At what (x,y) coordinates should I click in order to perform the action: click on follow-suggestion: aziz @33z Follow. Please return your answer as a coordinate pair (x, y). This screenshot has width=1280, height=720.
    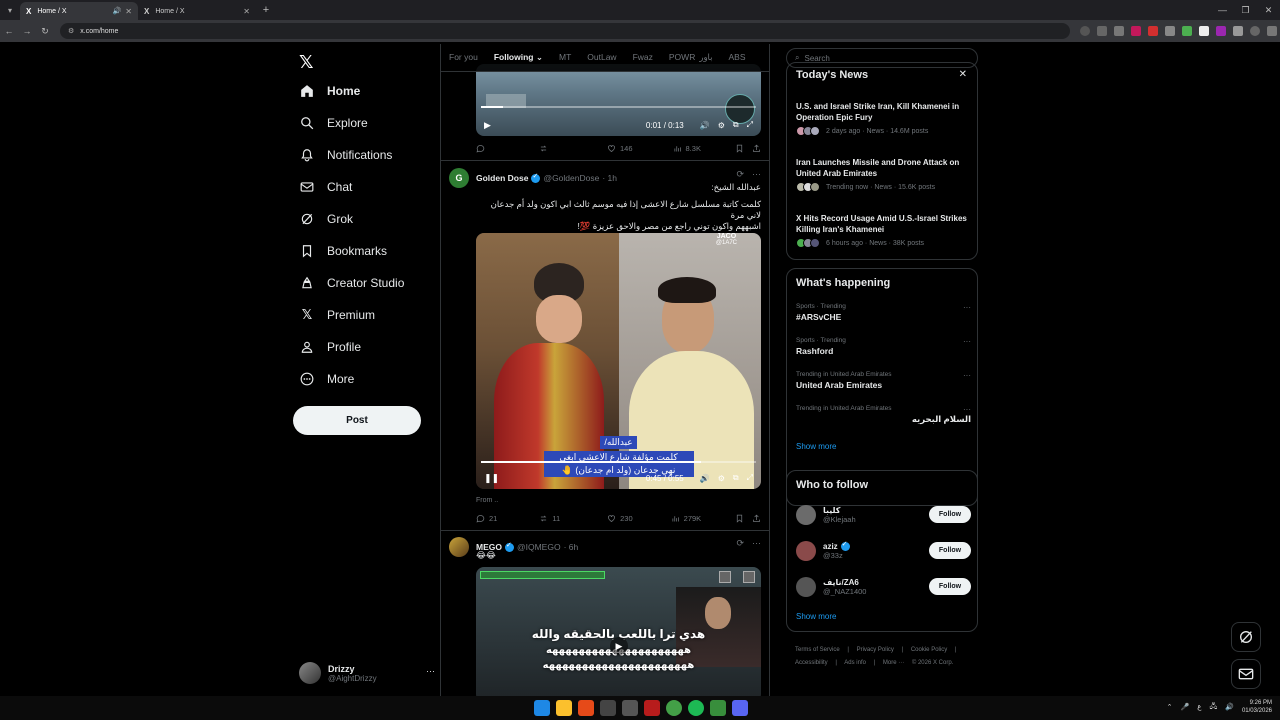
    Looking at the image, I should click on (883, 551).